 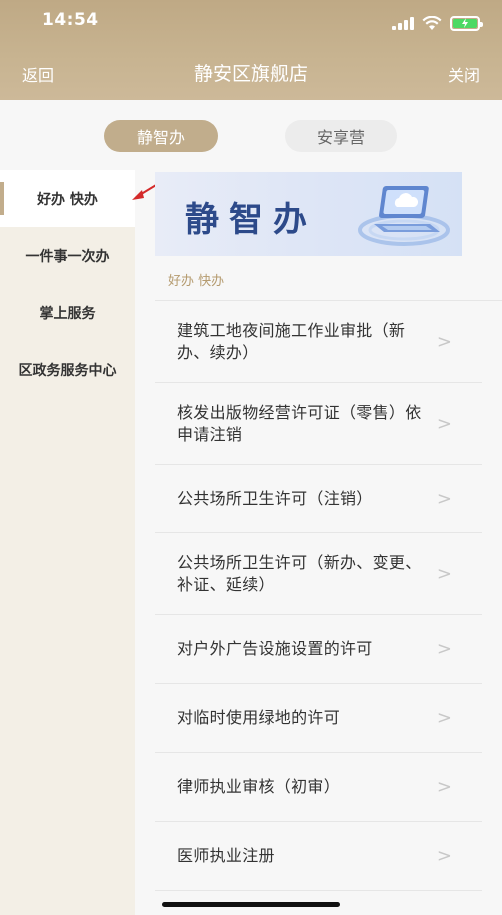 I want to click on page-title: 静安区旗舰店, so click(x=250, y=74).